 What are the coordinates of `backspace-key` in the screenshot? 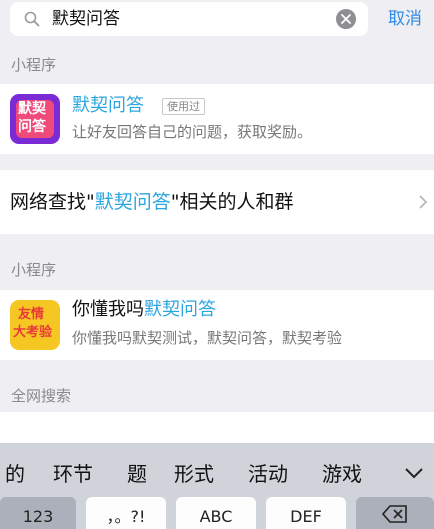 It's located at (395, 513).